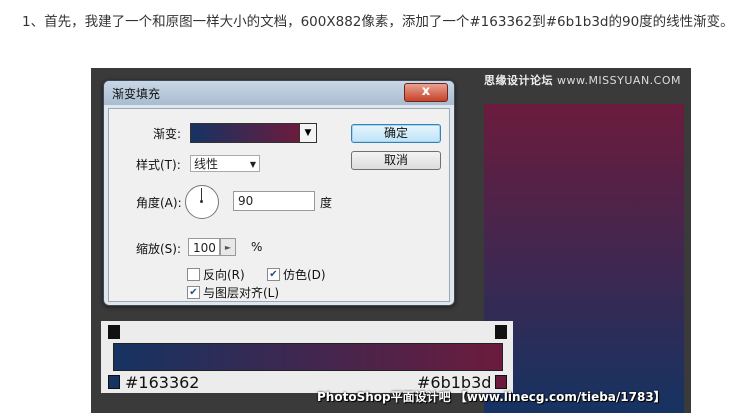 This screenshot has height=413, width=742. Describe the element at coordinates (206, 164) in the screenshot. I see `style-value: 线性` at that location.